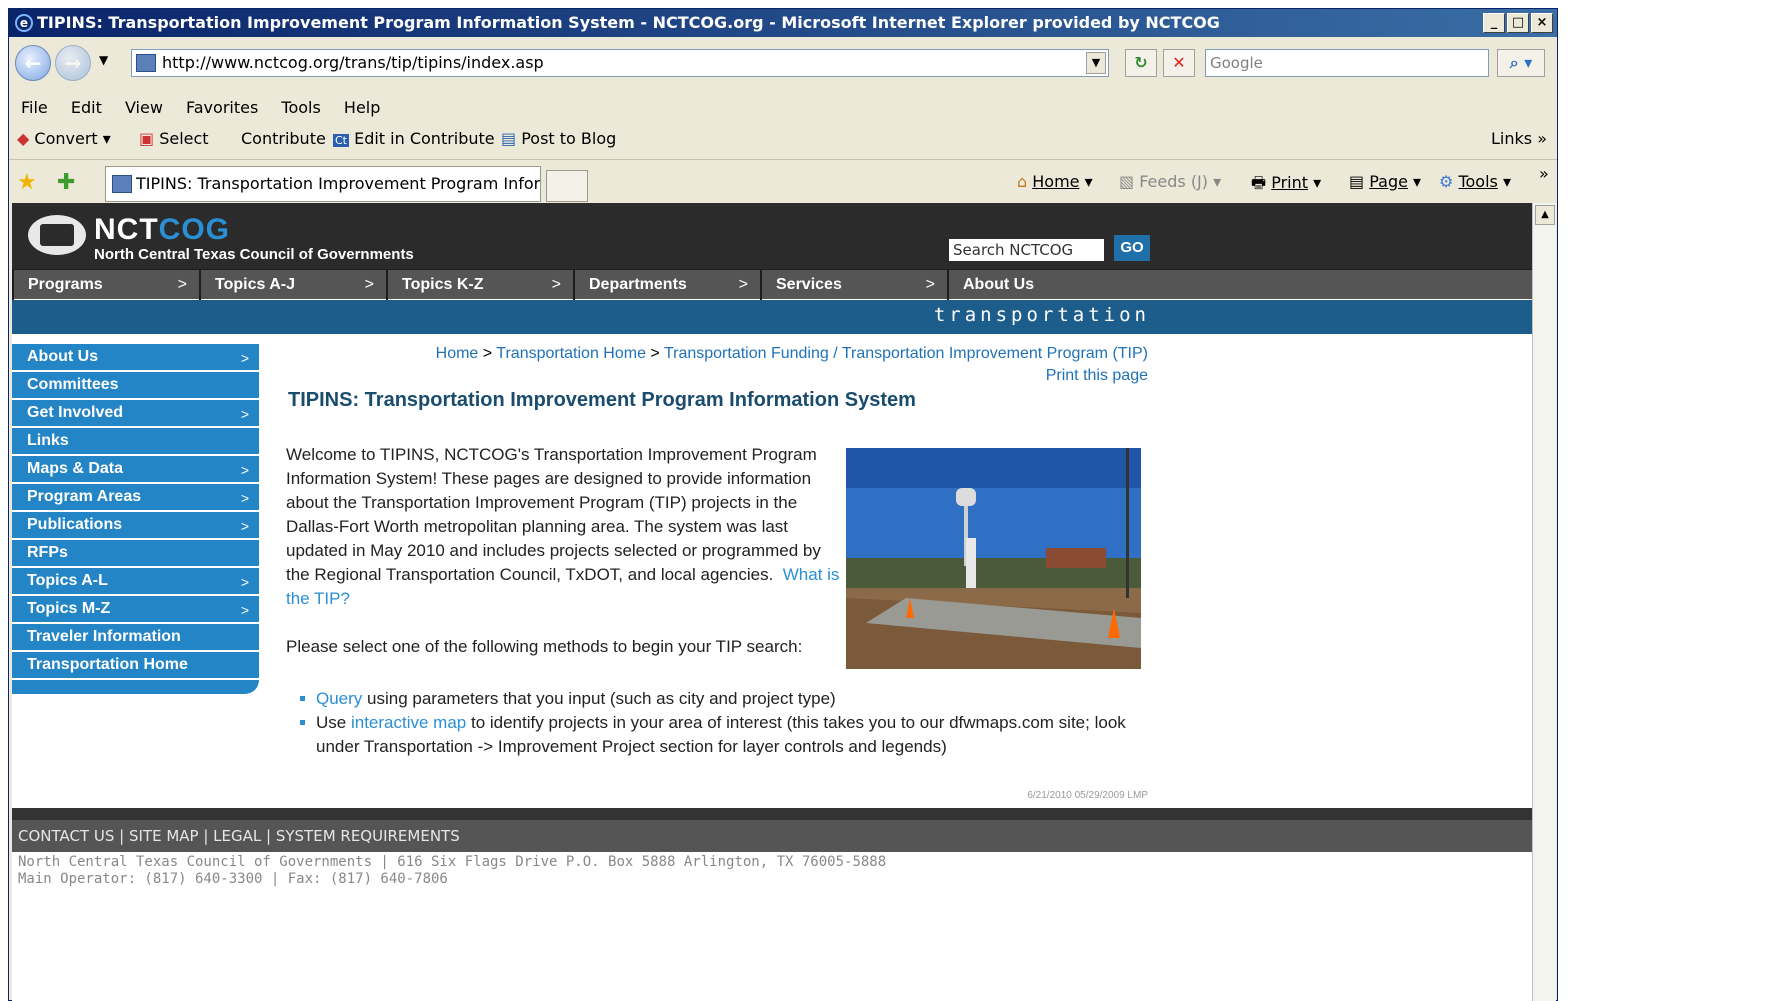  What do you see at coordinates (162, 230) in the screenshot?
I see `site-logo: NCTCOG` at bounding box center [162, 230].